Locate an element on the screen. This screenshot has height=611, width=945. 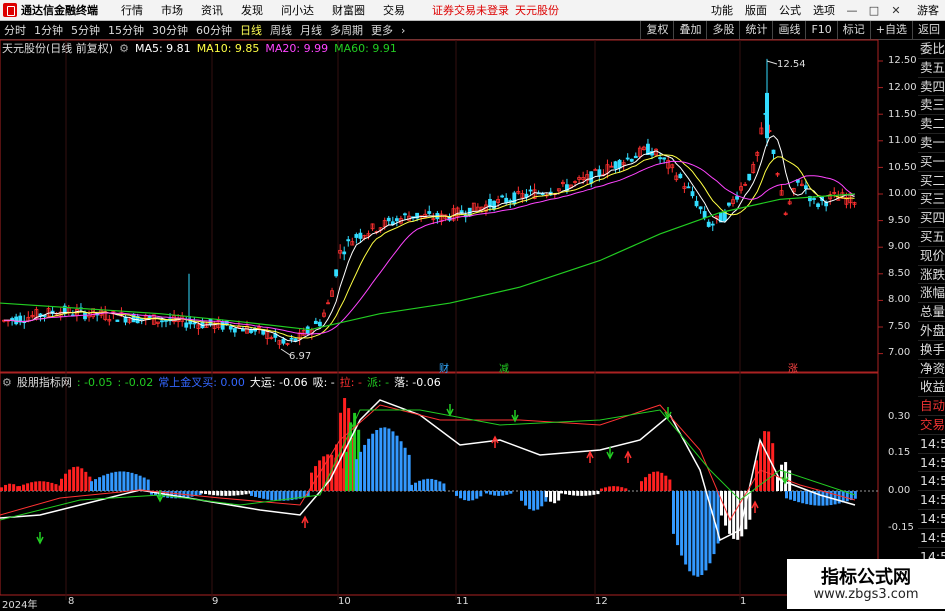
price-axis-tick: 9.50 is located at coordinates (899, 220).